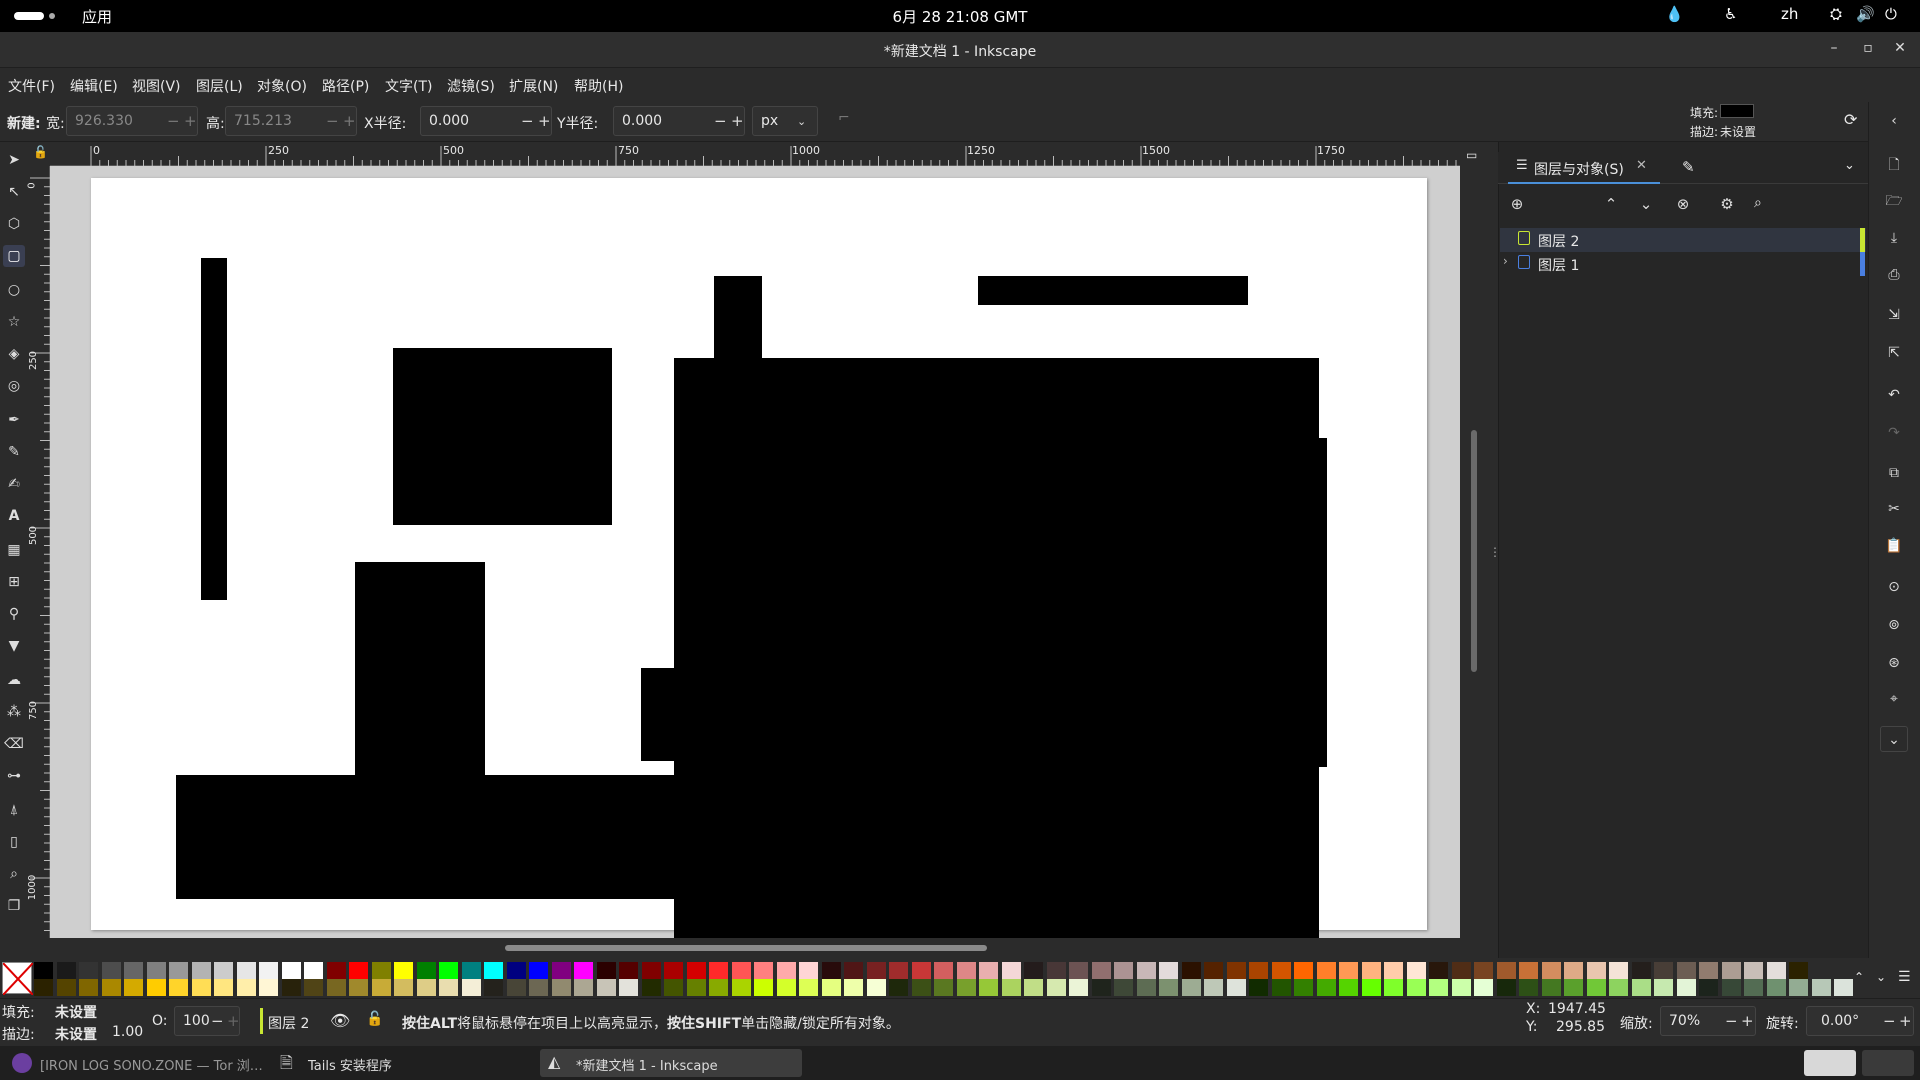 This screenshot has width=1920, height=1080. Describe the element at coordinates (1894, 353) in the screenshot. I see `export-icon: ⇱` at that location.